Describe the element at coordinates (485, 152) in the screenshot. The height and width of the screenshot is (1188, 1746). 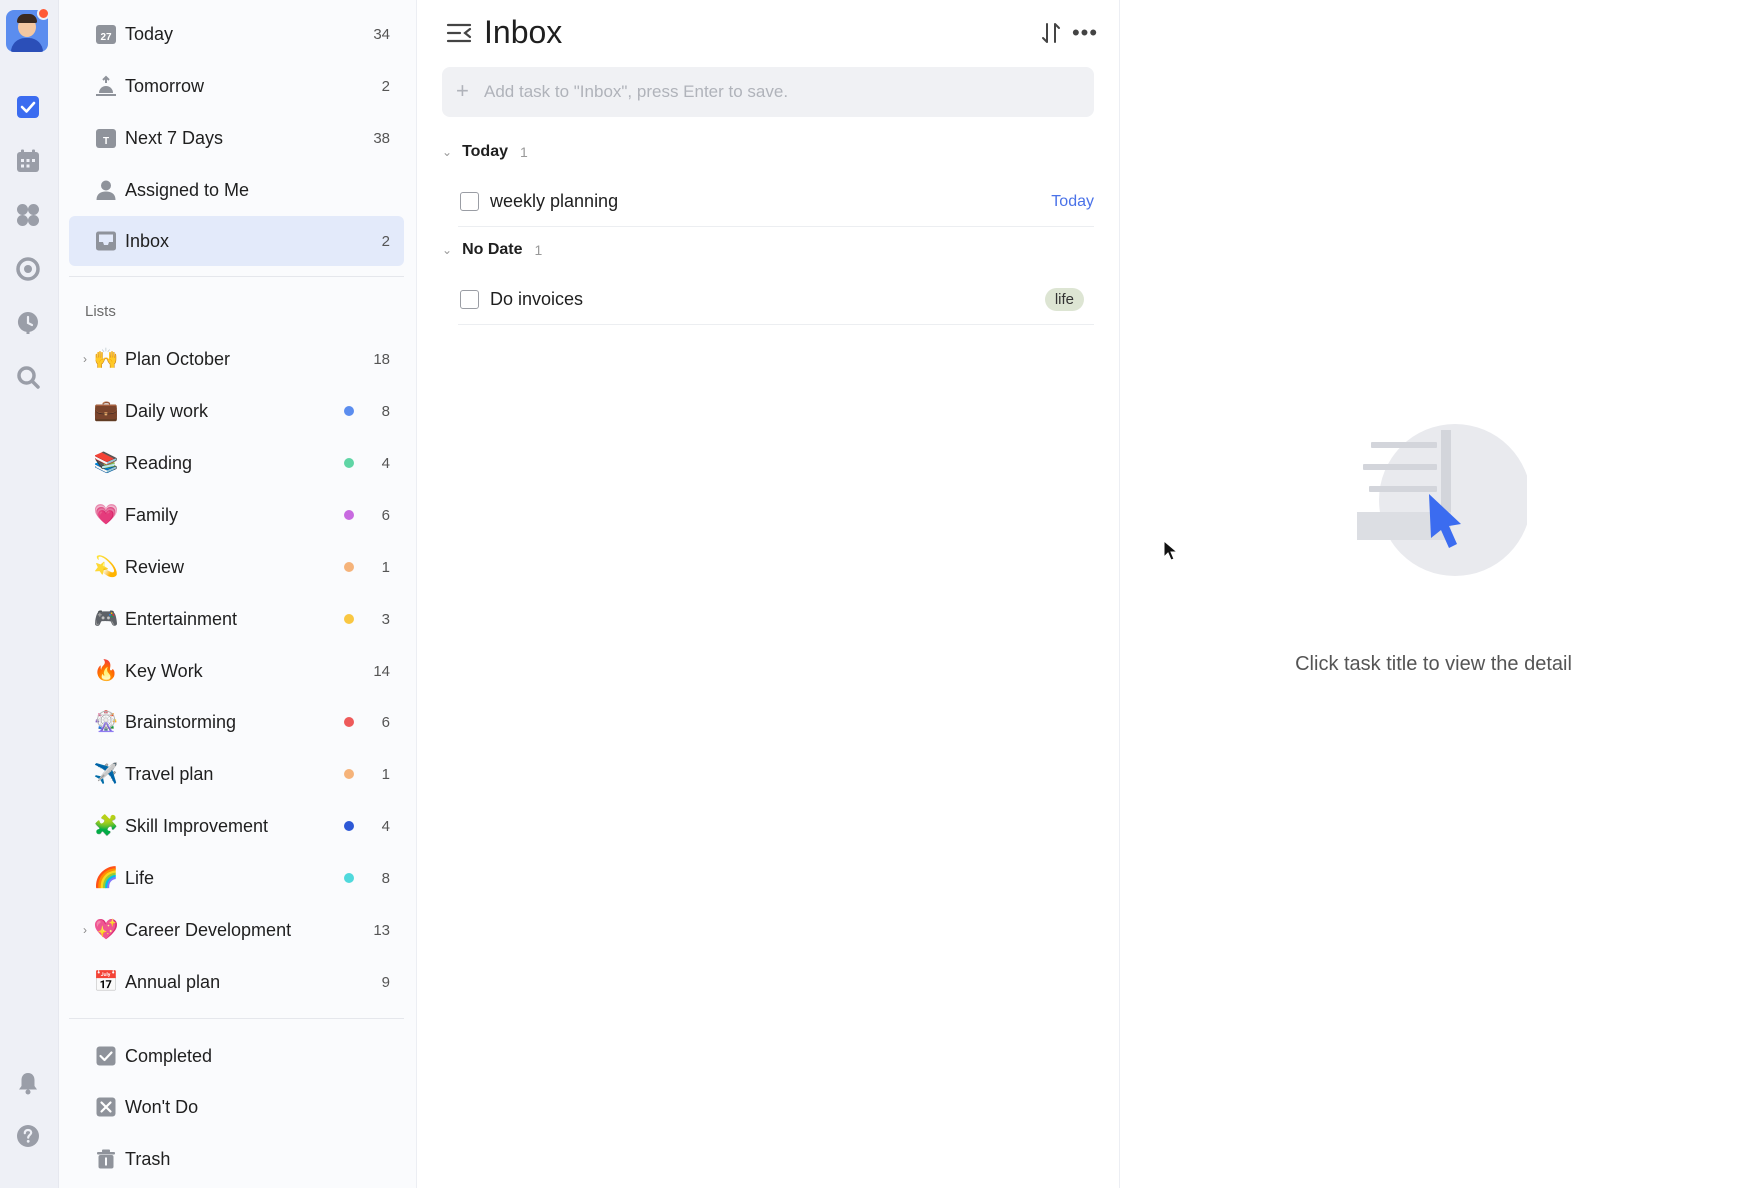
I see `section-header-today: ⌄ Today 1` at that location.